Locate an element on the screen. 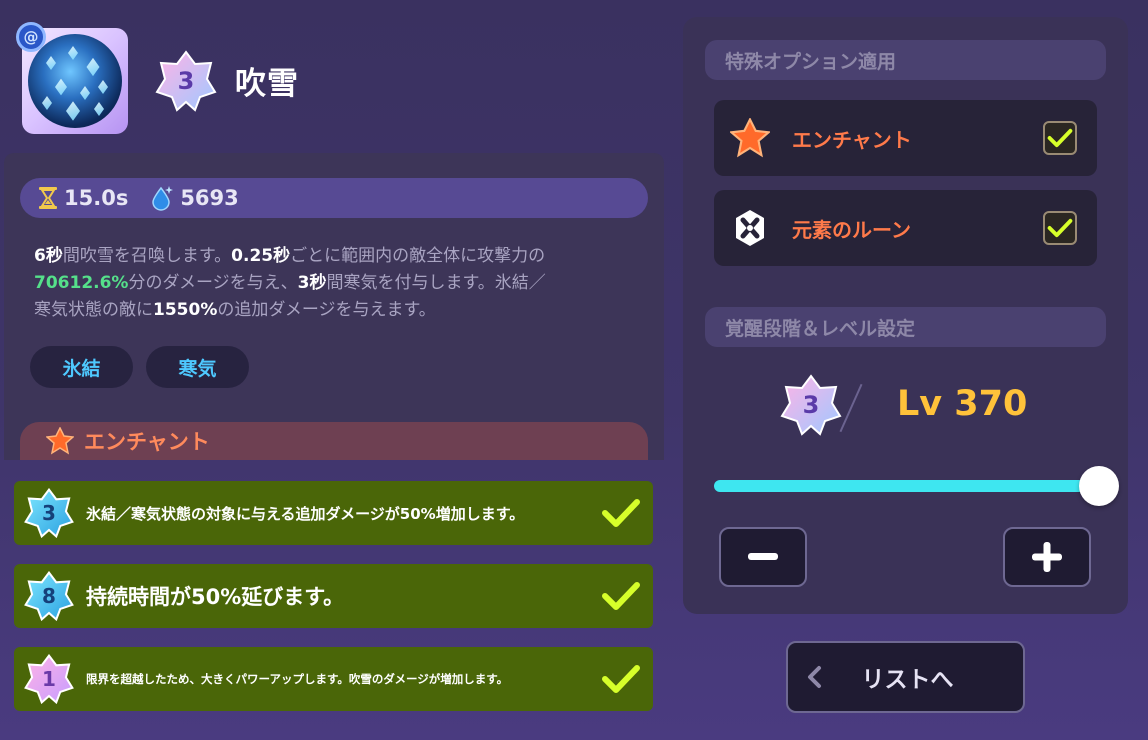 This screenshot has height=740, width=1148. desc-fragment: 間吹雪を召喚します。 is located at coordinates (147, 256).